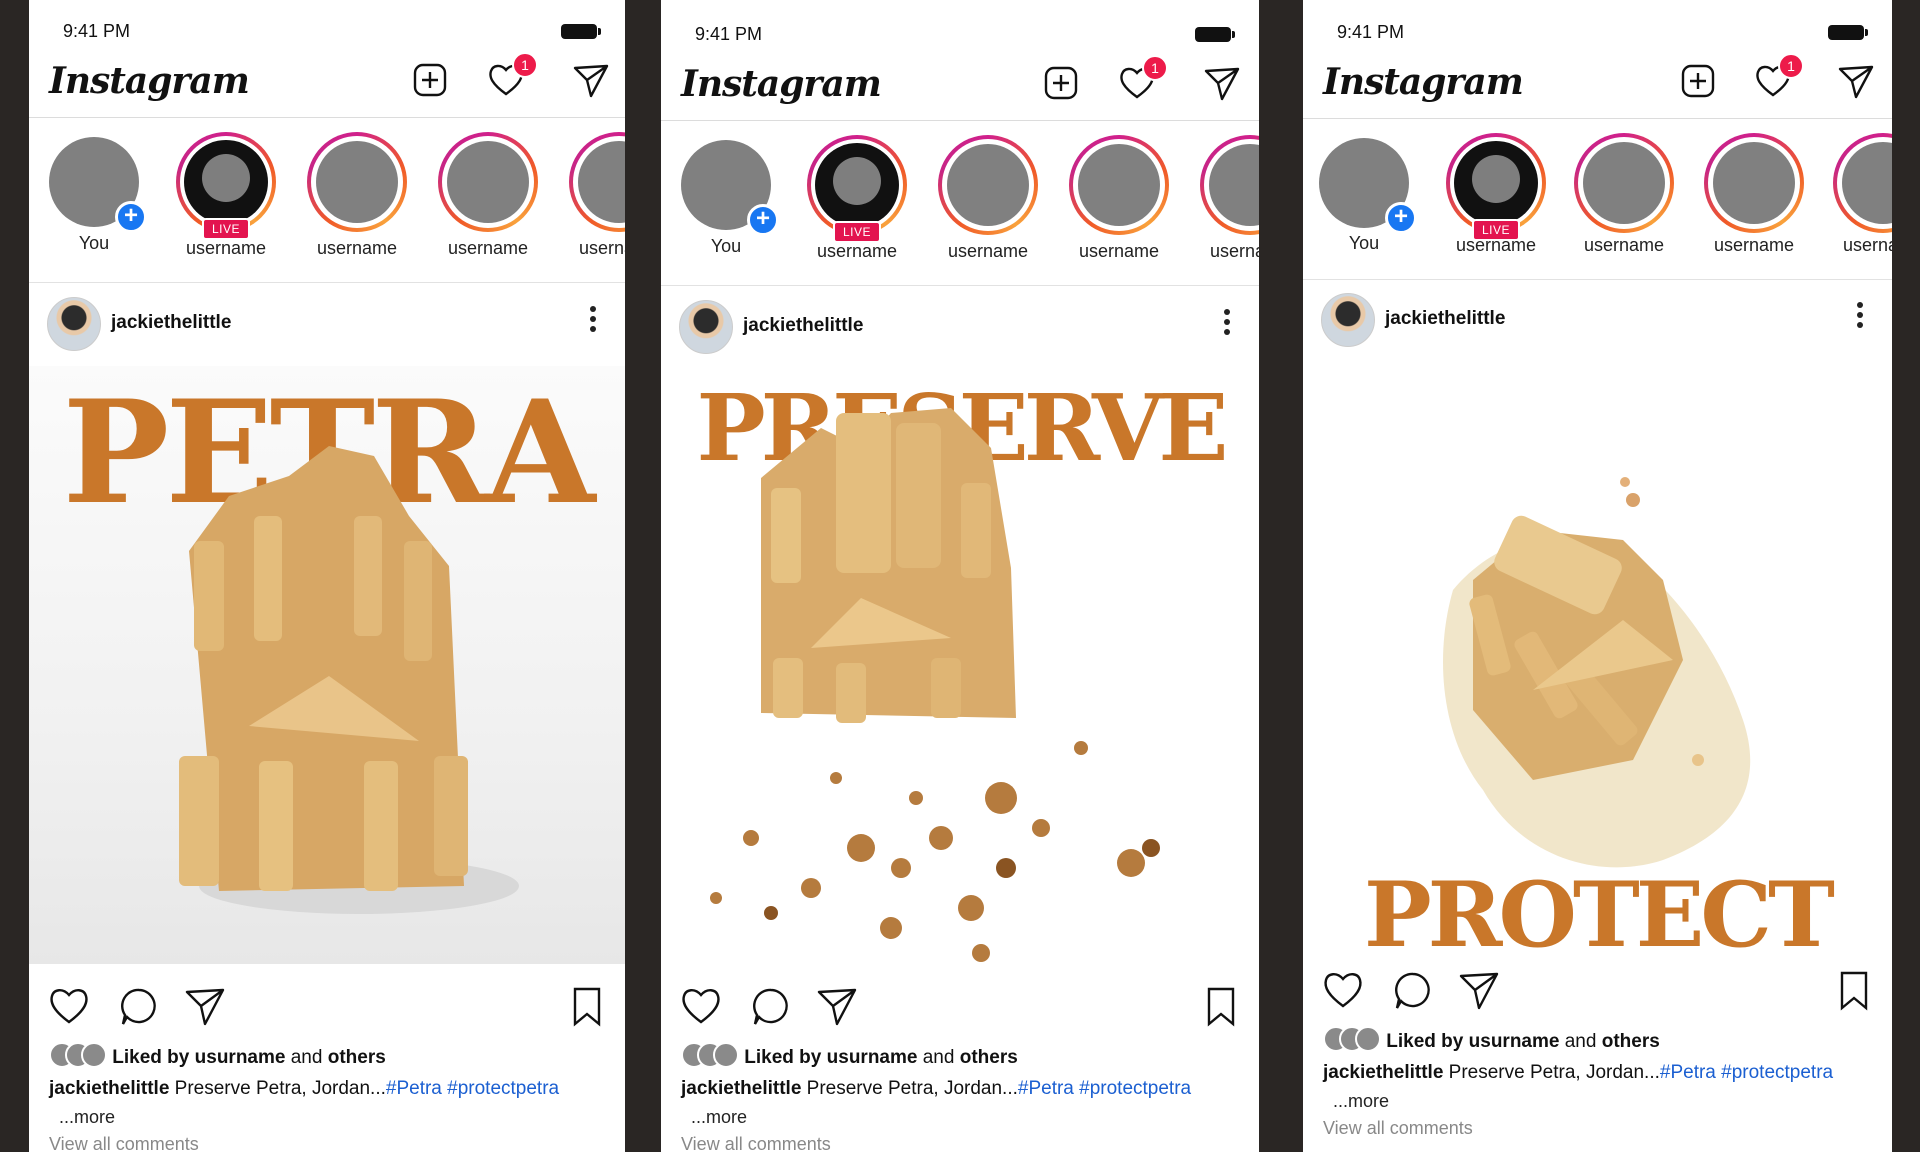 The height and width of the screenshot is (1152, 1920). I want to click on headline-text: PROTECT, so click(1599, 909).